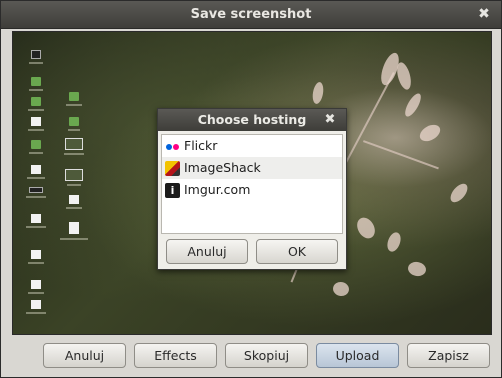 This screenshot has height=378, width=502. Describe the element at coordinates (201, 145) in the screenshot. I see `hosting-item-label: Flickr` at that location.